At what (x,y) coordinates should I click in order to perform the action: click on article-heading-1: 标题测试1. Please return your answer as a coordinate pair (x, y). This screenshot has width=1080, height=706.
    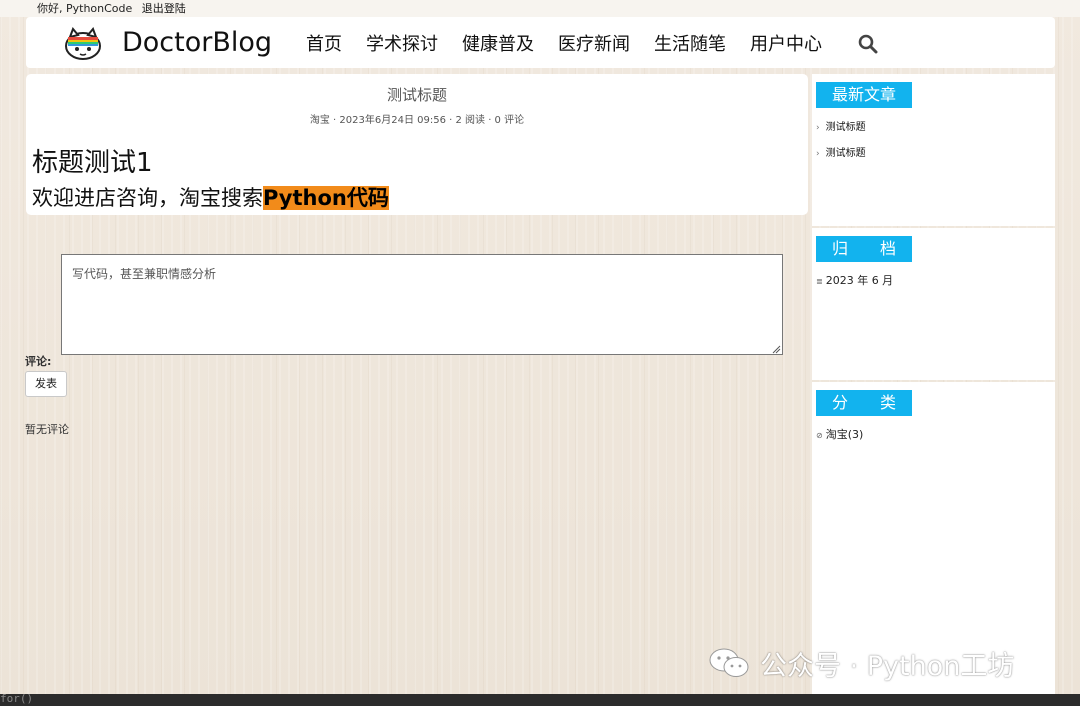
    Looking at the image, I should click on (92, 163).